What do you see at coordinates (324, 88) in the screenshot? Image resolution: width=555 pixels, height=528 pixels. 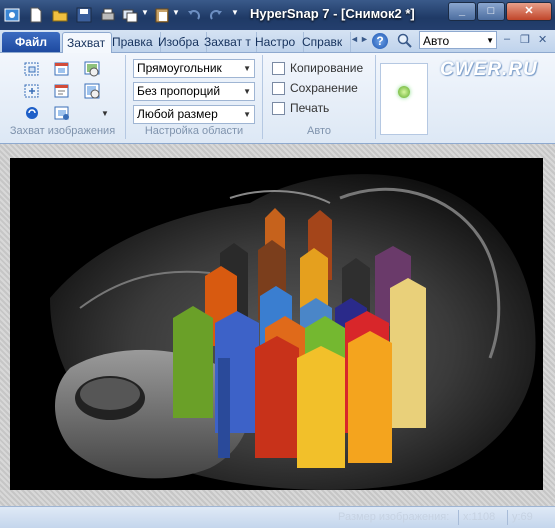 I see `save-label: Сохранение` at bounding box center [324, 88].